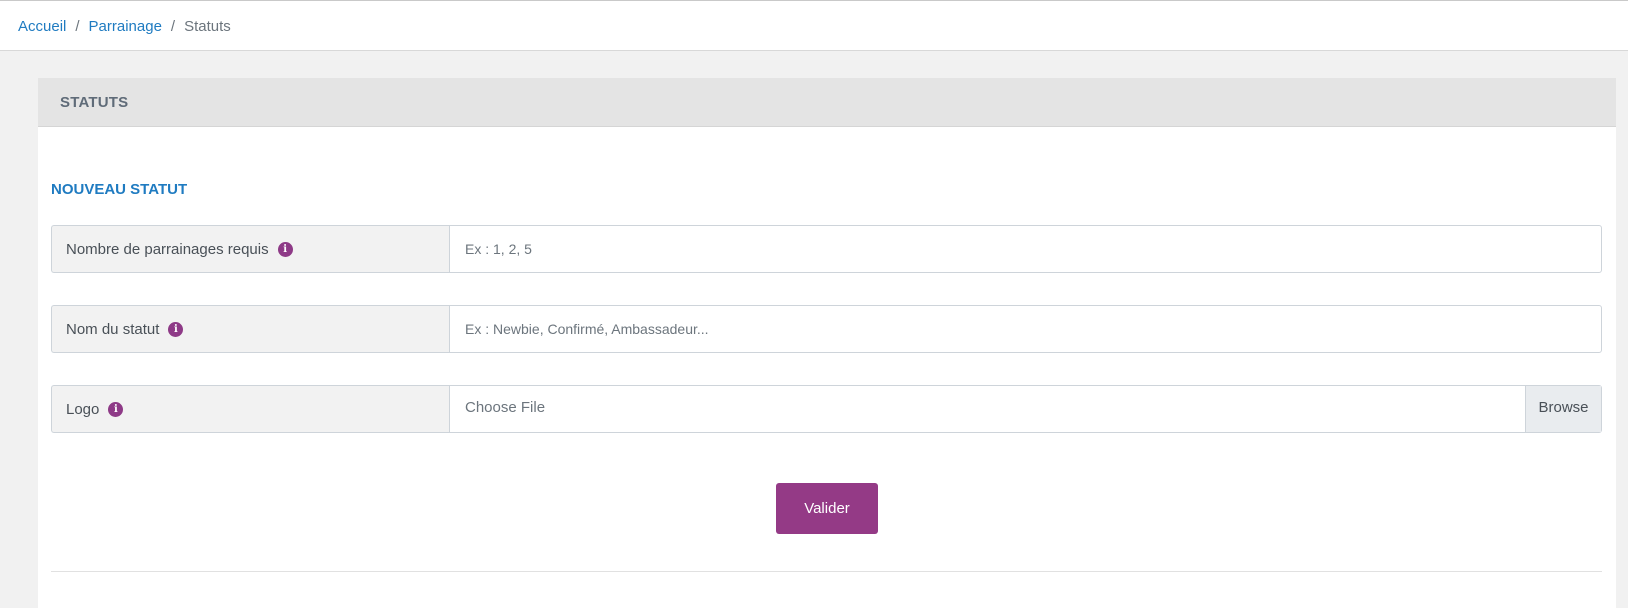  I want to click on breadcrumb-parrainage-link: Parrainage, so click(125, 26).